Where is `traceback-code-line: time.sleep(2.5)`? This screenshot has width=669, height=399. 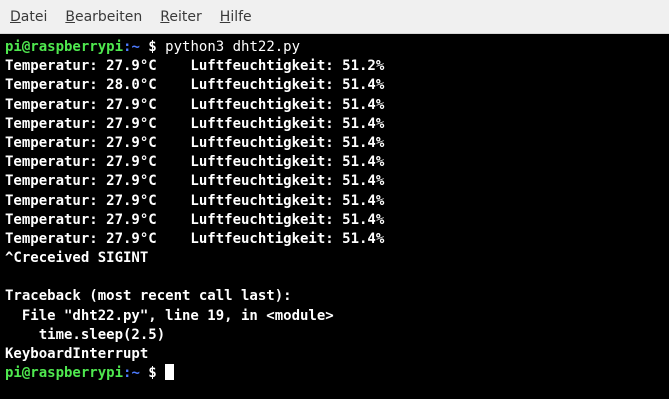
traceback-code-line: time.sleep(2.5) is located at coordinates (85, 334).